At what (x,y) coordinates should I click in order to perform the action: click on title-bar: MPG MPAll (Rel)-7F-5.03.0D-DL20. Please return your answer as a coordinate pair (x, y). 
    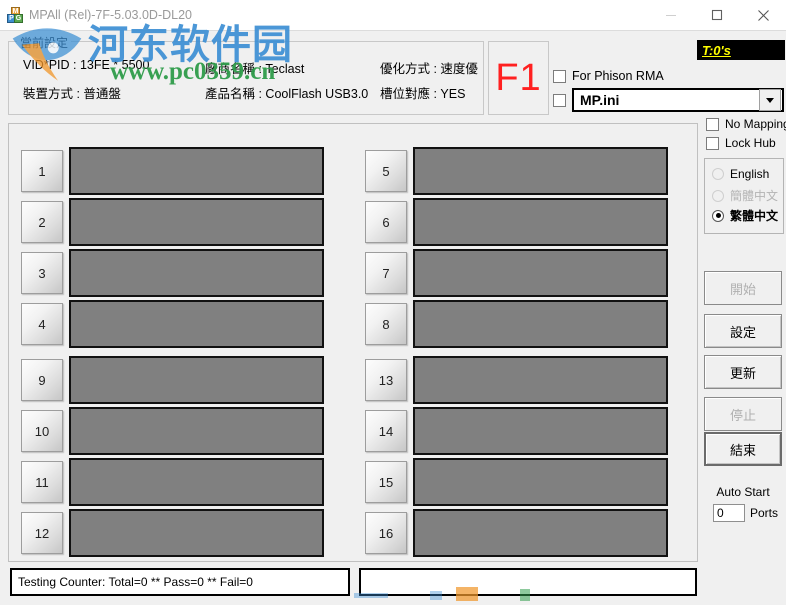
    Looking at the image, I should click on (393, 15).